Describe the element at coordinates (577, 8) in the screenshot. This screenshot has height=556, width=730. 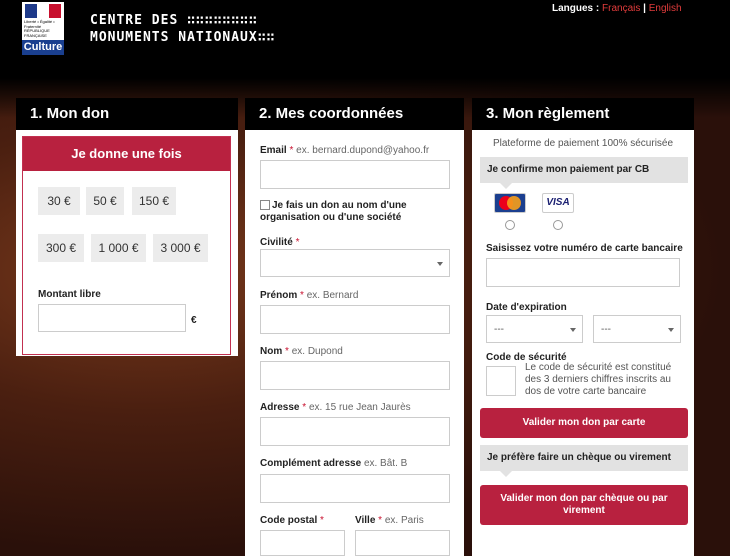
I see `language-label: Langues :` at that location.